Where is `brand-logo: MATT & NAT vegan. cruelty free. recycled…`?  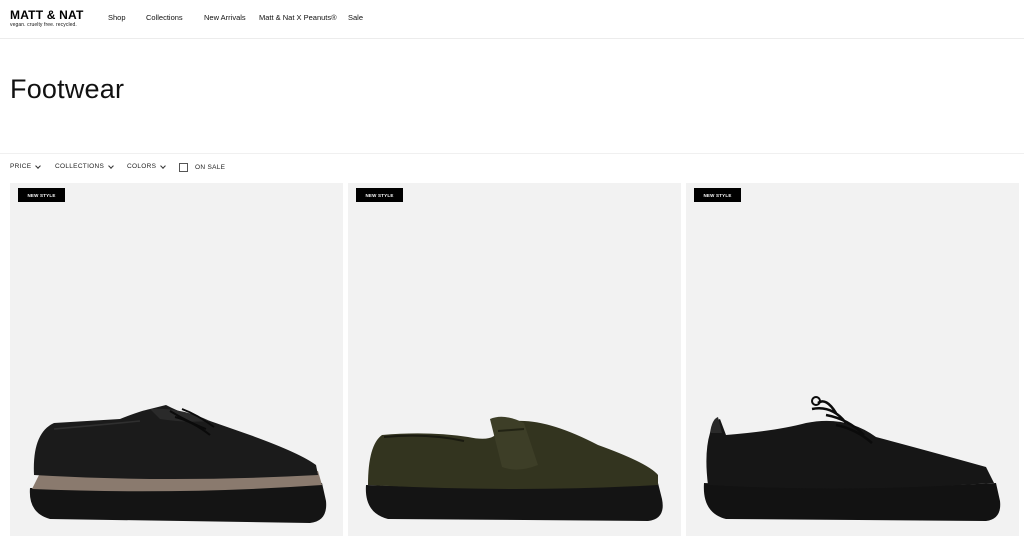 brand-logo: MATT & NAT vegan. cruelty free. recycled… is located at coordinates (47, 18).